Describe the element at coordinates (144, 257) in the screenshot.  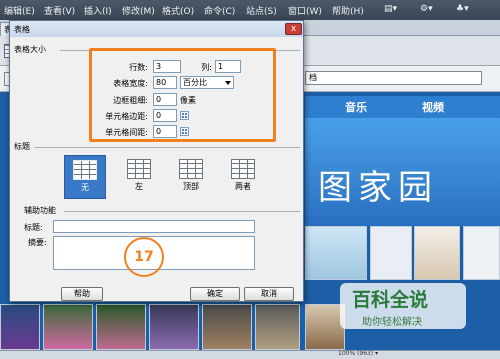
I see `step-number-badge: 17` at that location.